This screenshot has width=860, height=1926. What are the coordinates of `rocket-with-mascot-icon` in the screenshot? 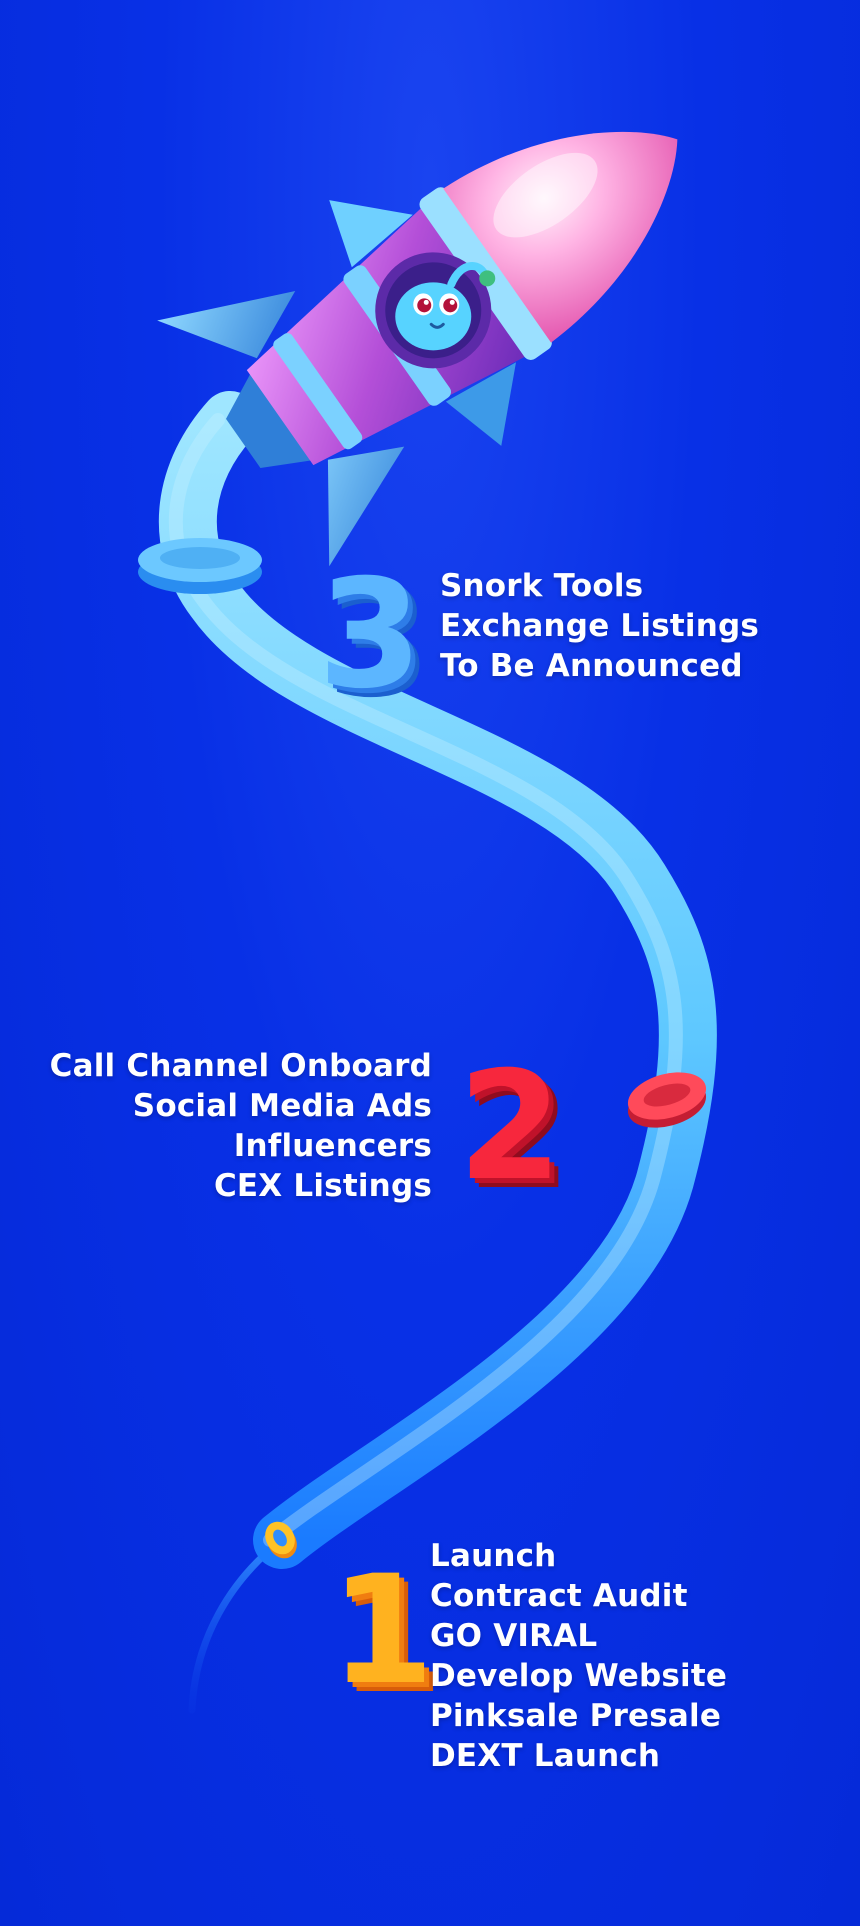 It's located at (417, 349).